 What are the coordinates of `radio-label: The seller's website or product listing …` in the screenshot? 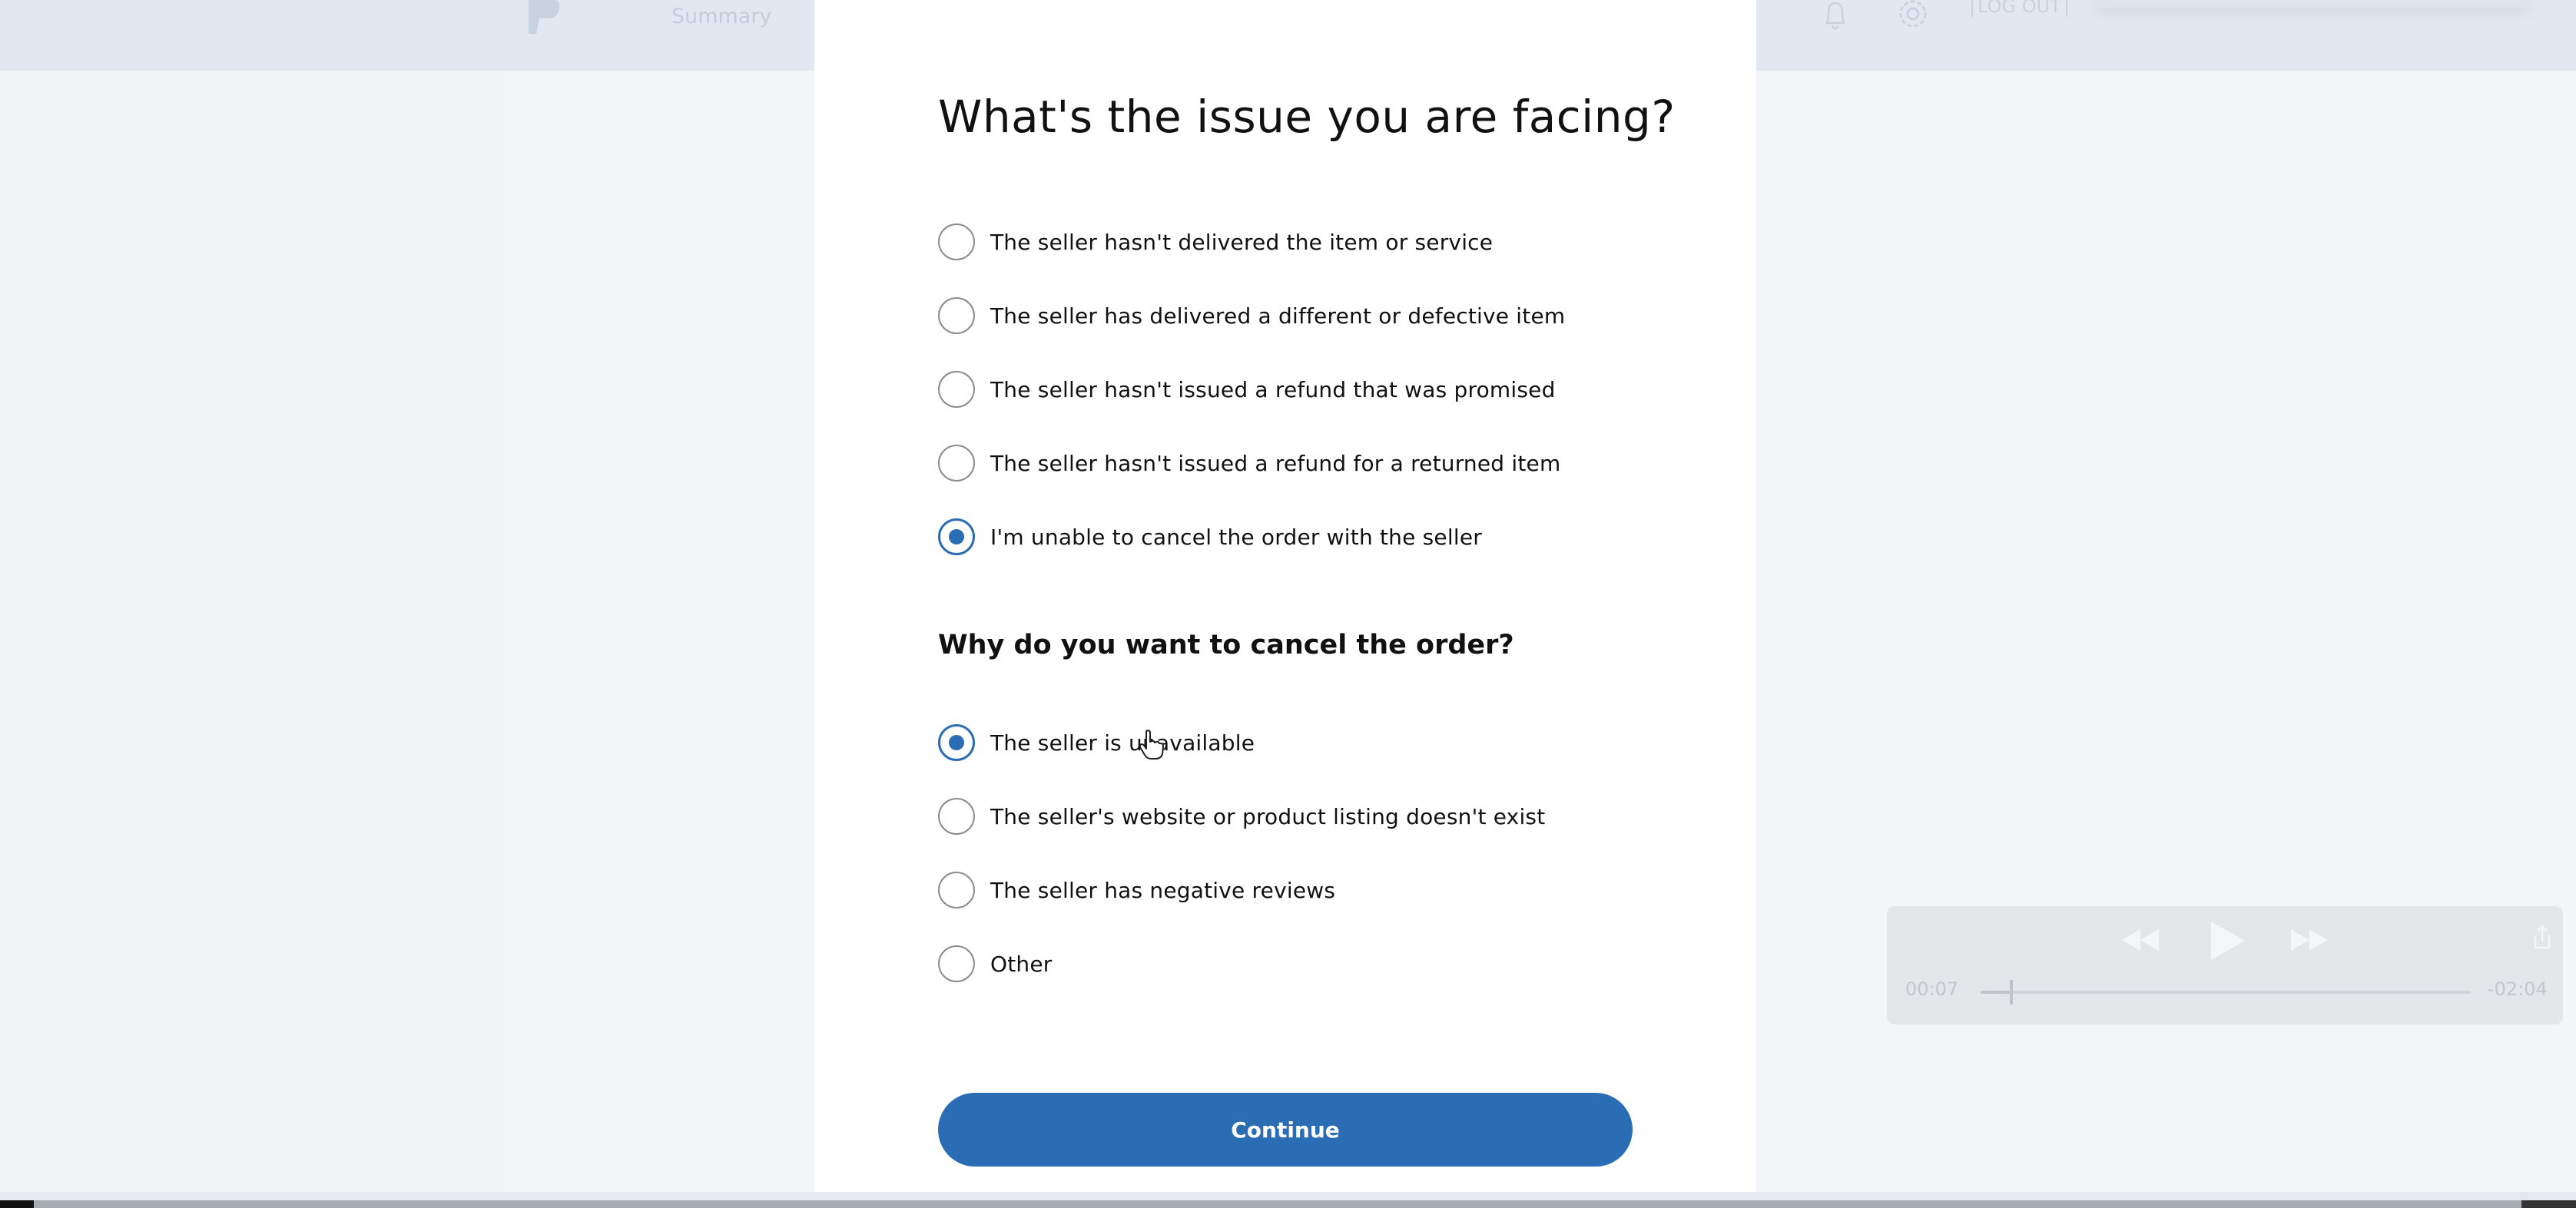 It's located at (1268, 816).